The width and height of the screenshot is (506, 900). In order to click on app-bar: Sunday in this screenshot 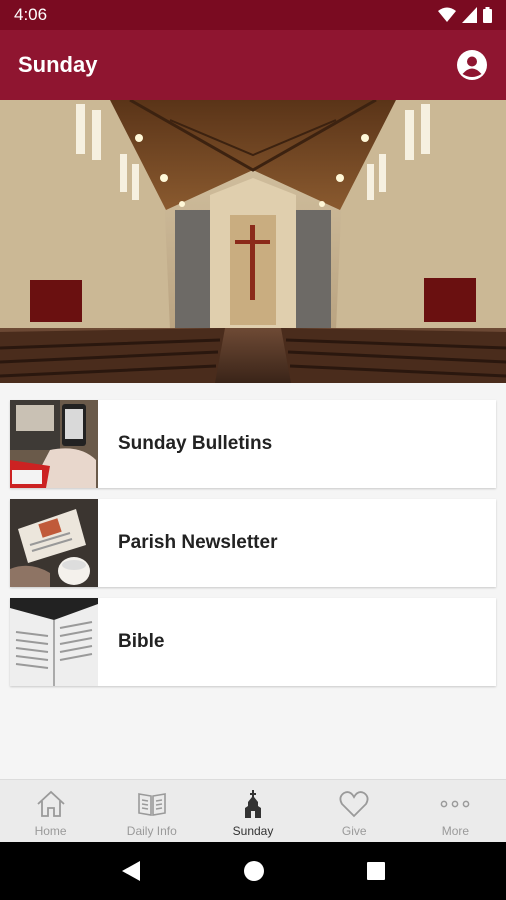, I will do `click(253, 65)`.